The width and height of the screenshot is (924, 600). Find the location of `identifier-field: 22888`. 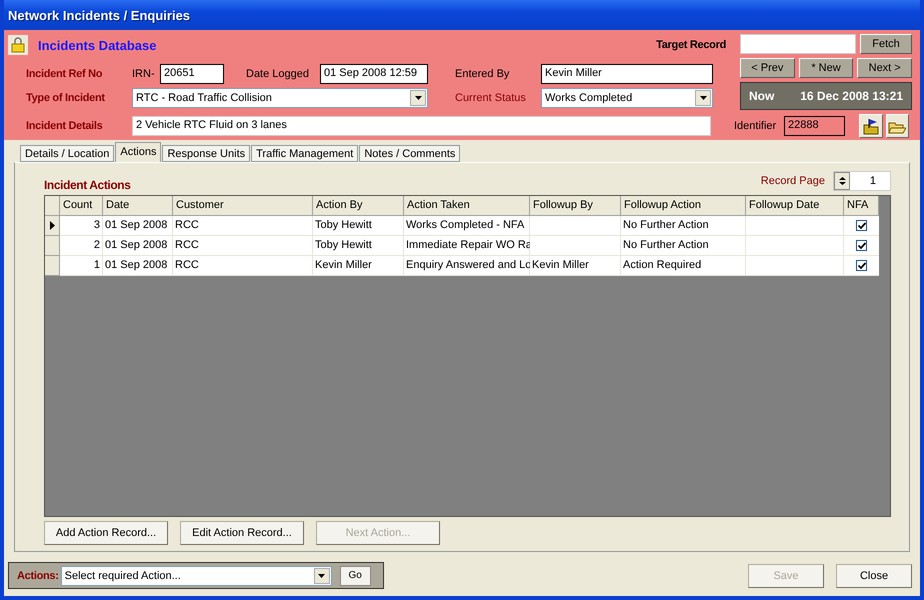

identifier-field: 22888 is located at coordinates (815, 126).